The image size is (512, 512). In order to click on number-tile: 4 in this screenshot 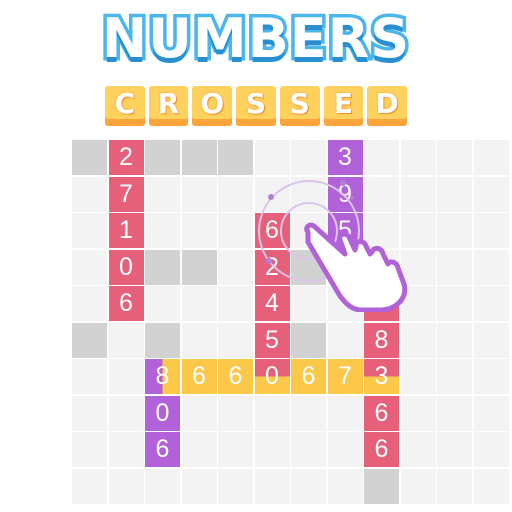, I will do `click(272, 303)`.